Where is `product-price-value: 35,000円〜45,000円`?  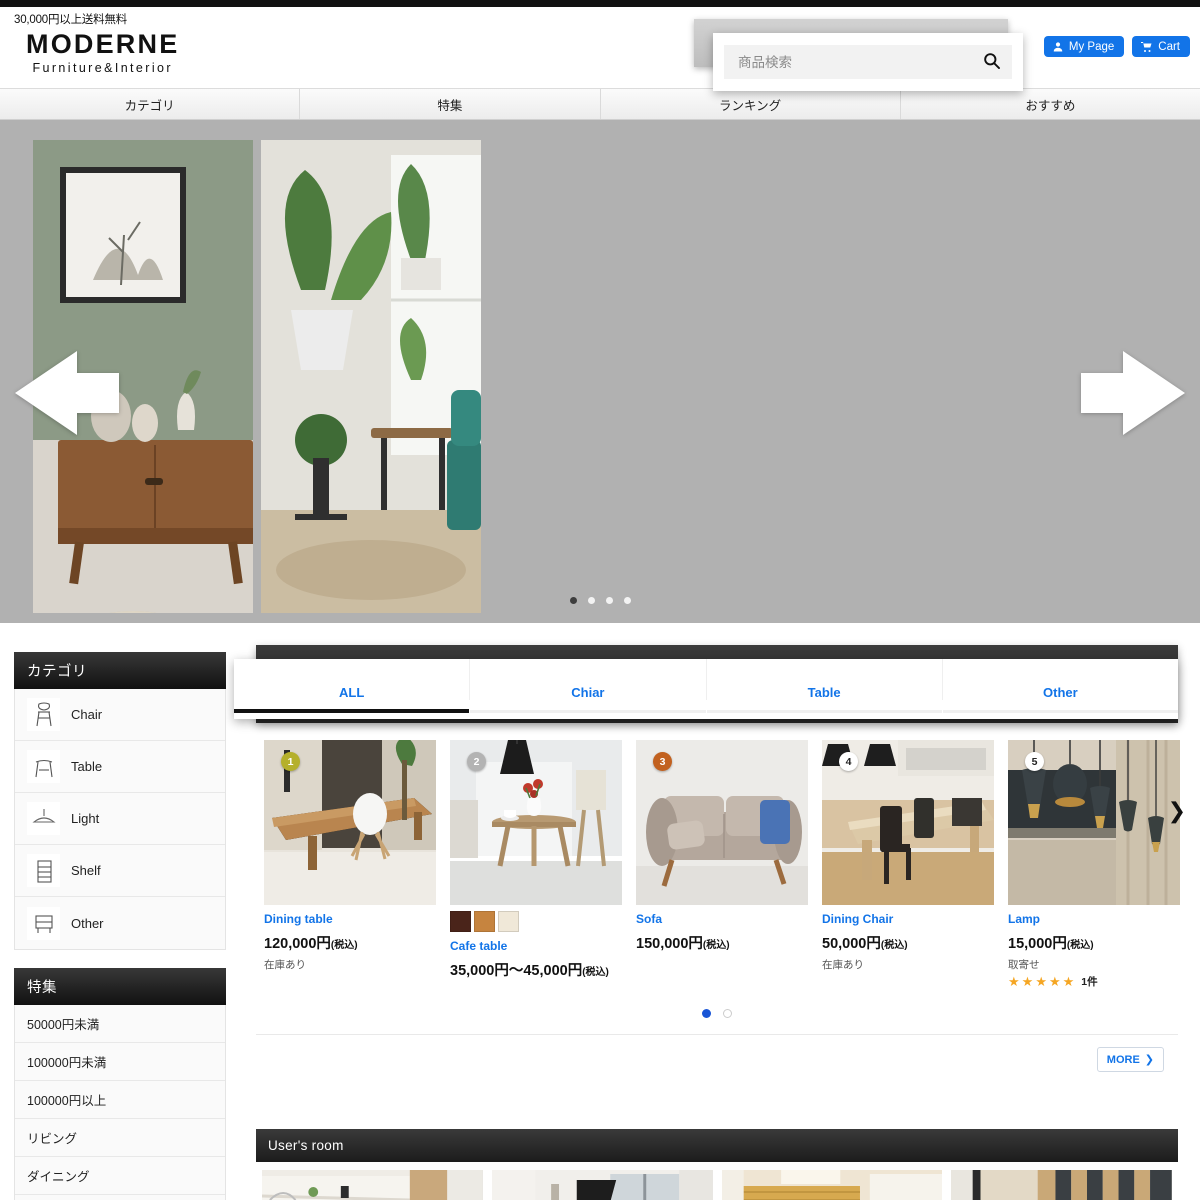 product-price-value: 35,000円〜45,000円 is located at coordinates (516, 971).